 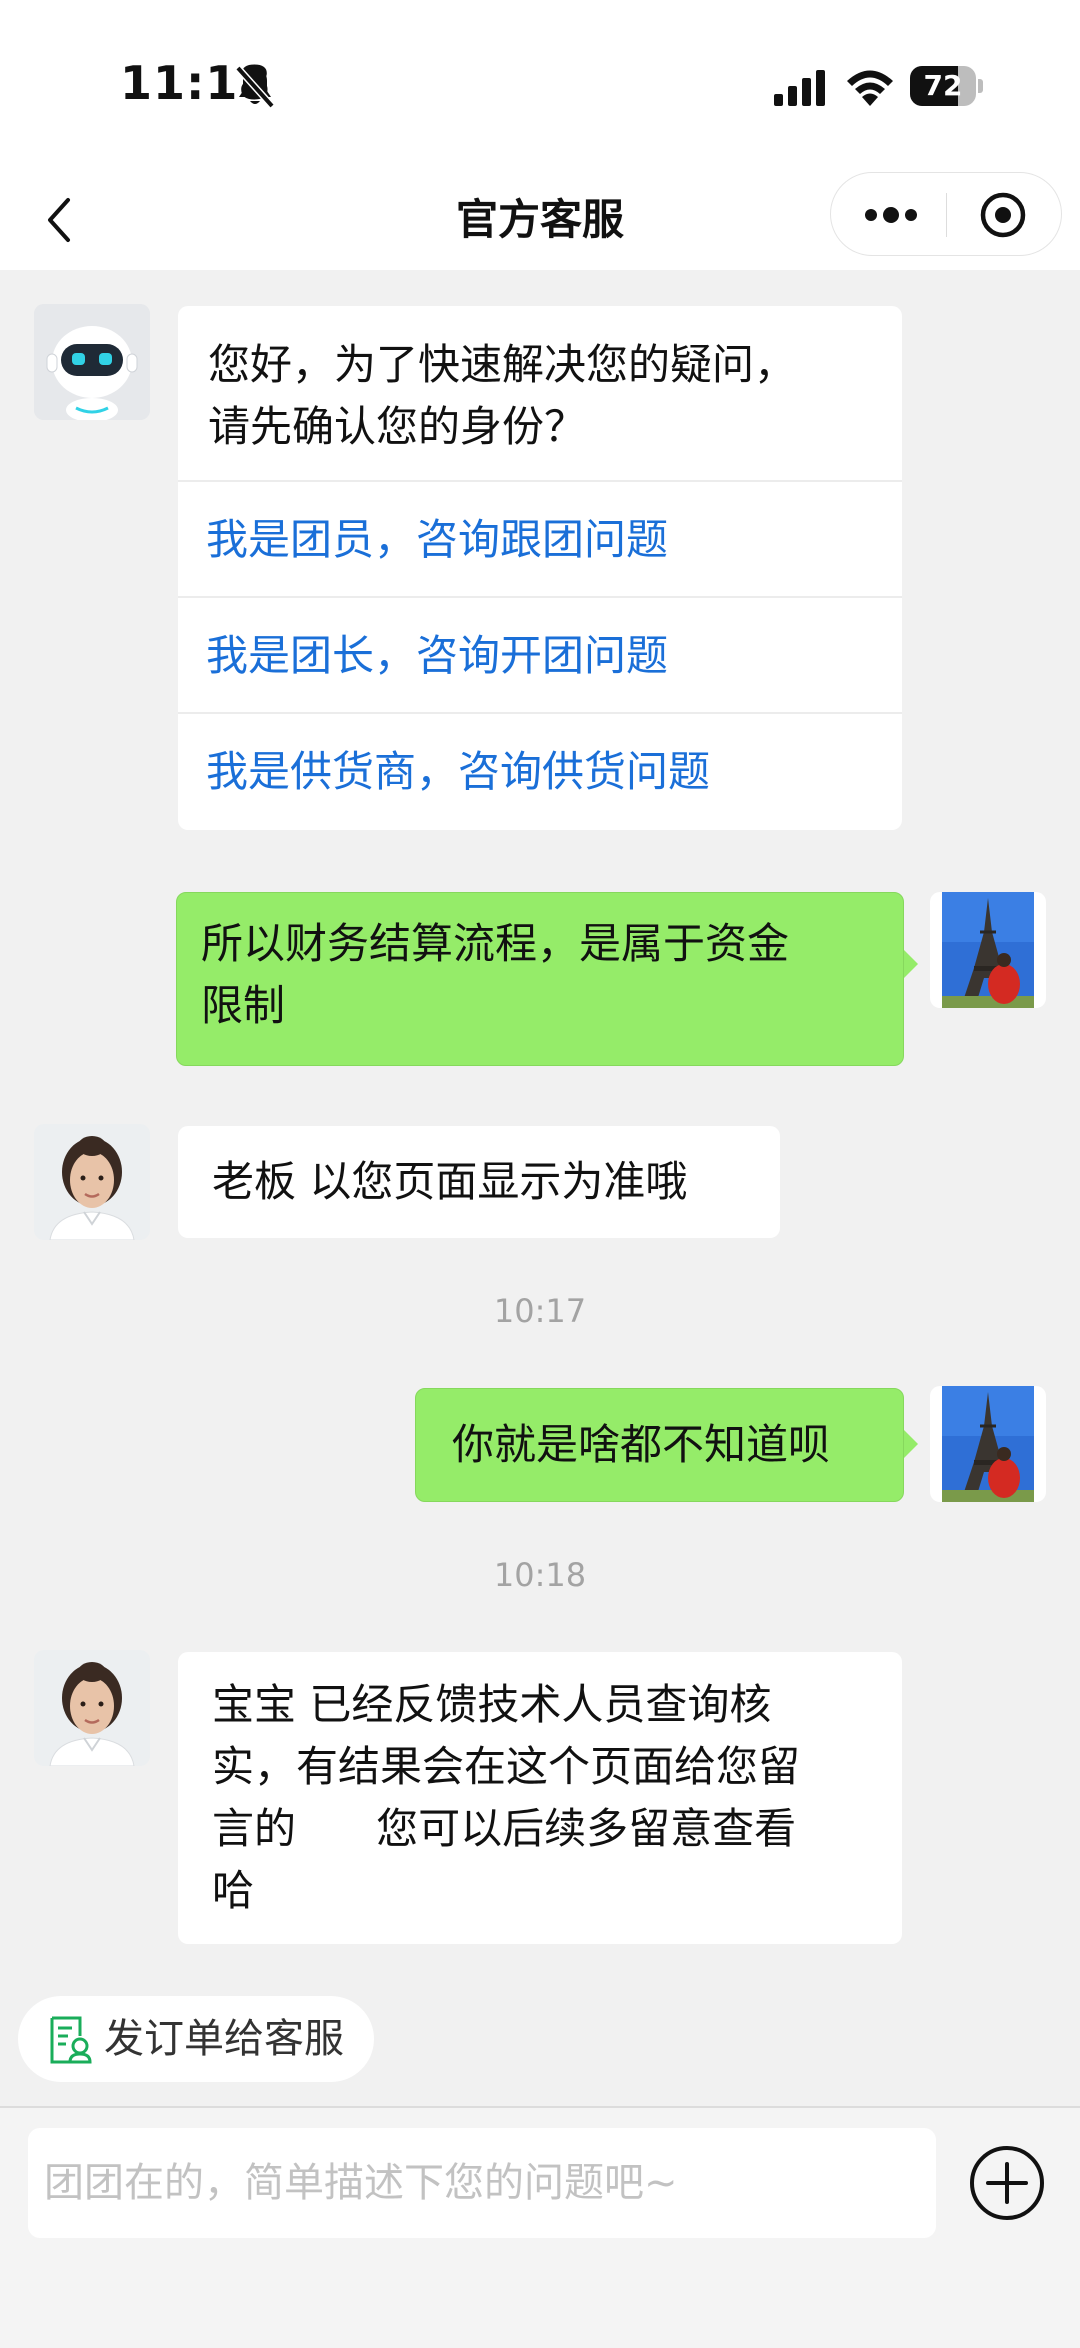 I want to click on outgoing-message: 所以财务结算流程，是属于资金 限制, so click(x=540, y=979).